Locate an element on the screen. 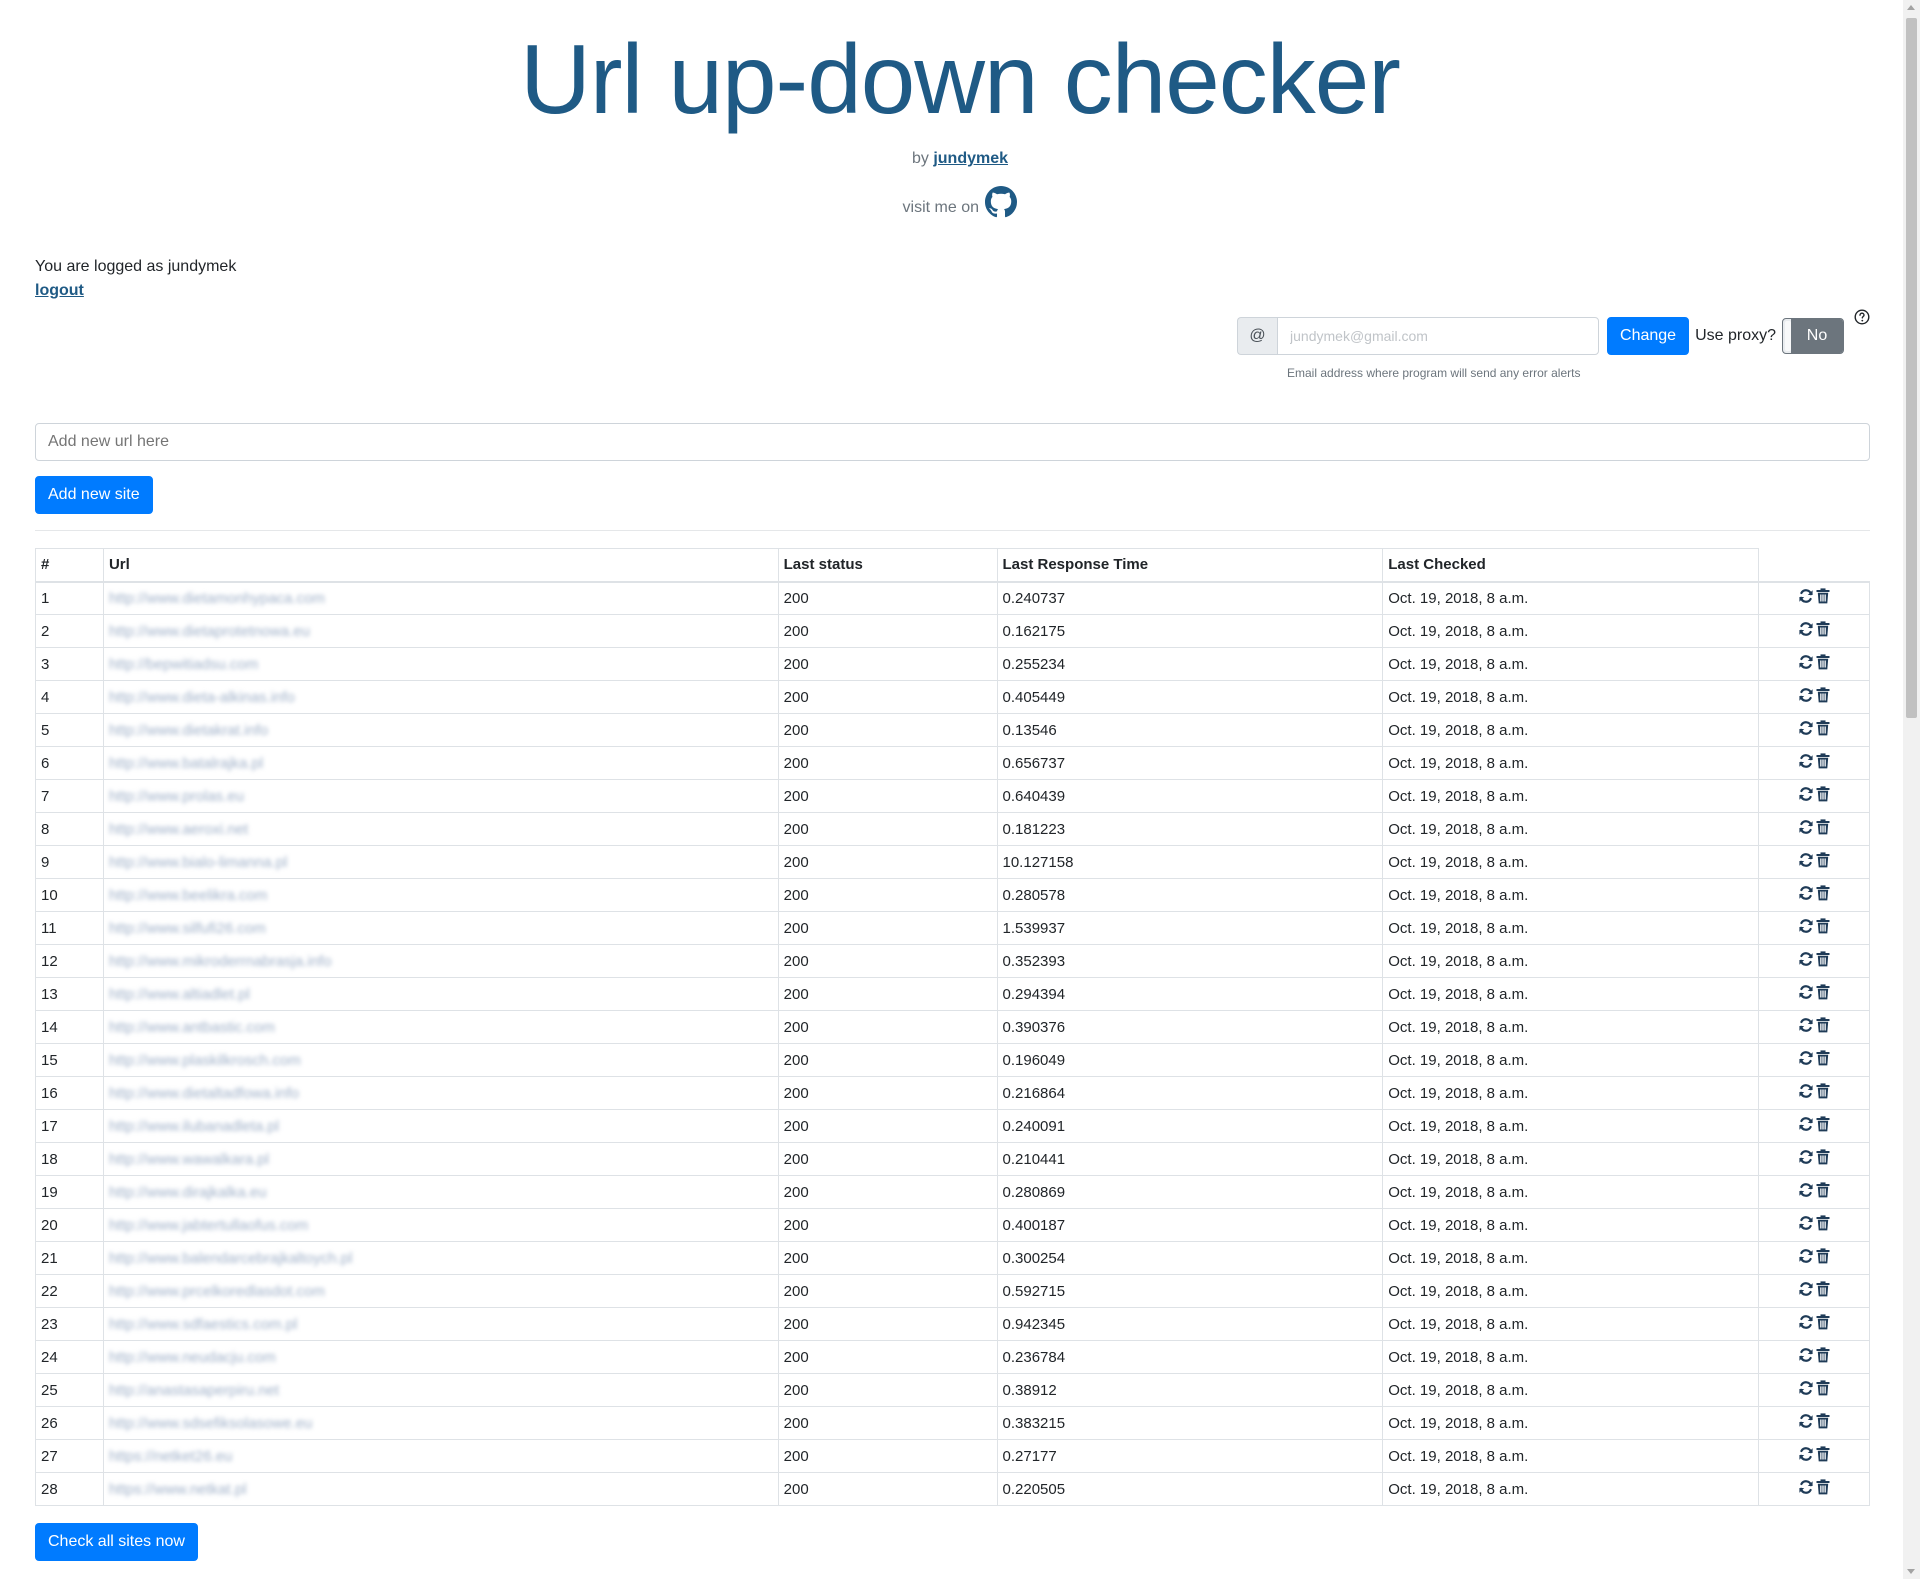 Image resolution: width=1920 pixels, height=1579 pixels. row-url: http://www.dieta-alkinas.info is located at coordinates (440, 697).